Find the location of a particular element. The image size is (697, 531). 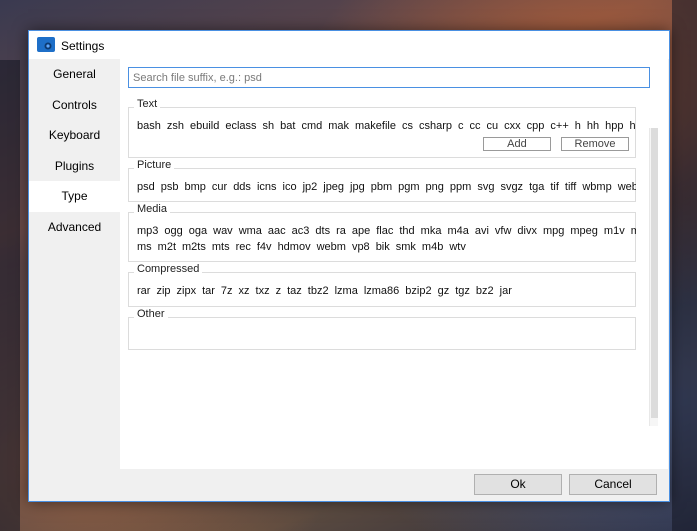

file-suffix-tag: hpp is located at coordinates (614, 126).